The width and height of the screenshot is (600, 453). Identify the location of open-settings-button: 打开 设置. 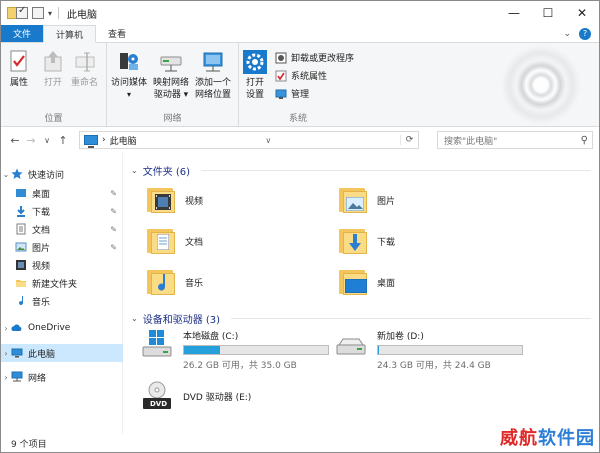
(255, 75).